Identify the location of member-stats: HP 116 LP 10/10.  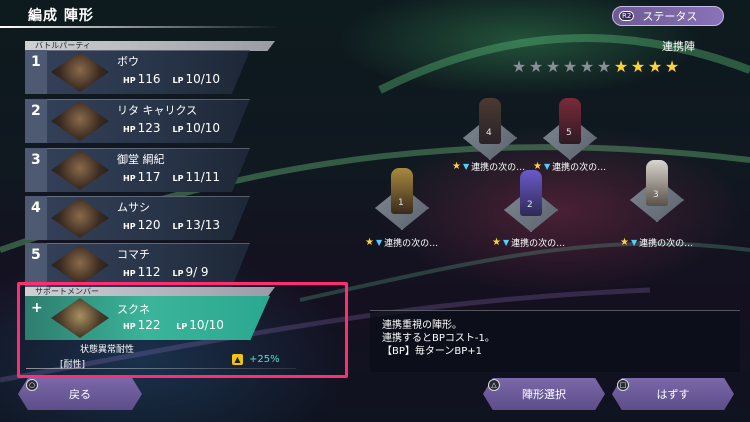
(171, 79).